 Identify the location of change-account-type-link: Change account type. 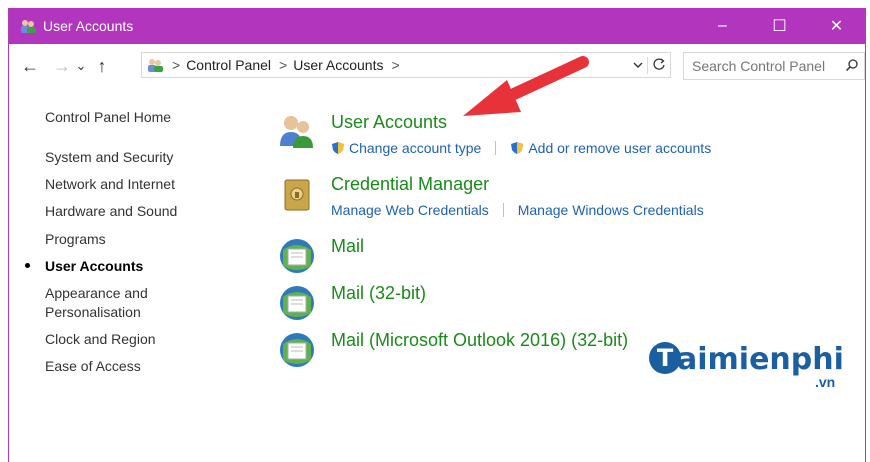
(415, 148).